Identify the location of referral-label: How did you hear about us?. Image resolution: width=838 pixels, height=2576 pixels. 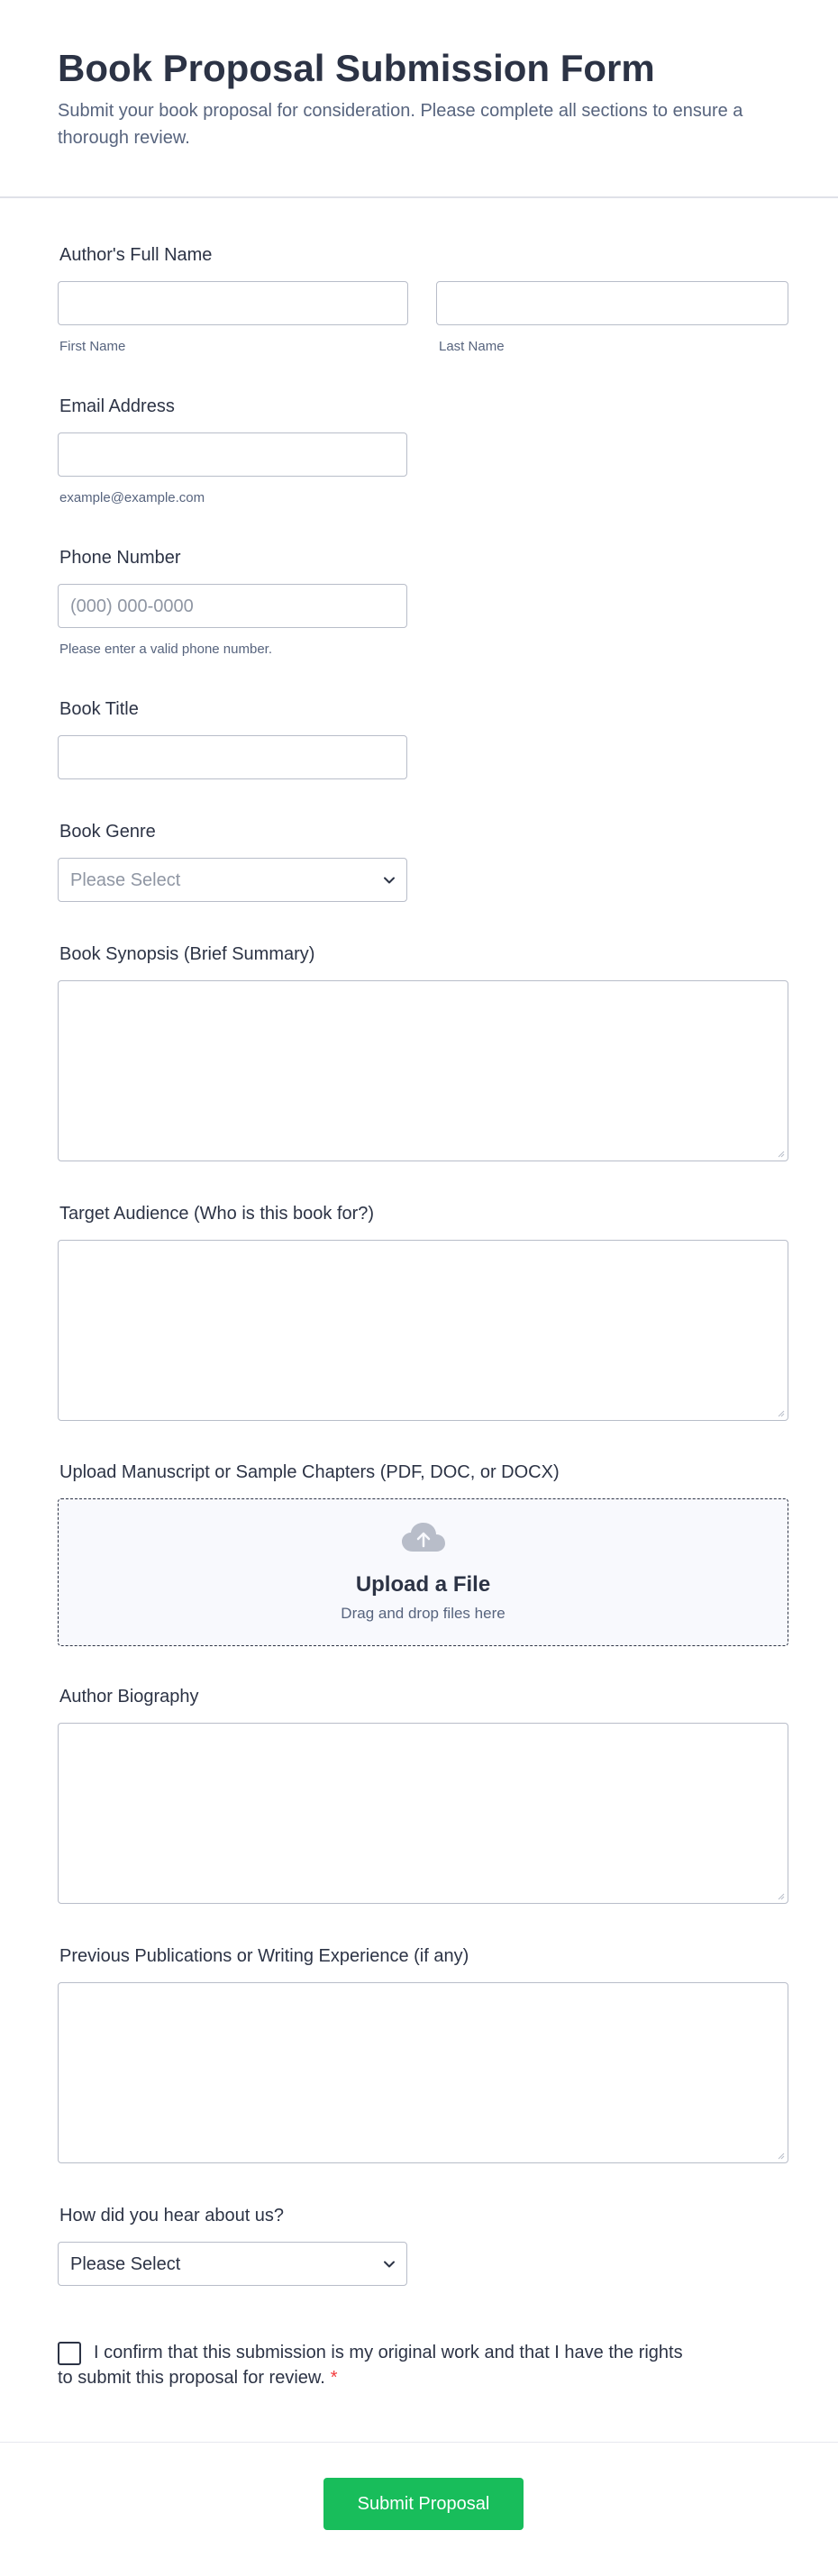
(172, 2216).